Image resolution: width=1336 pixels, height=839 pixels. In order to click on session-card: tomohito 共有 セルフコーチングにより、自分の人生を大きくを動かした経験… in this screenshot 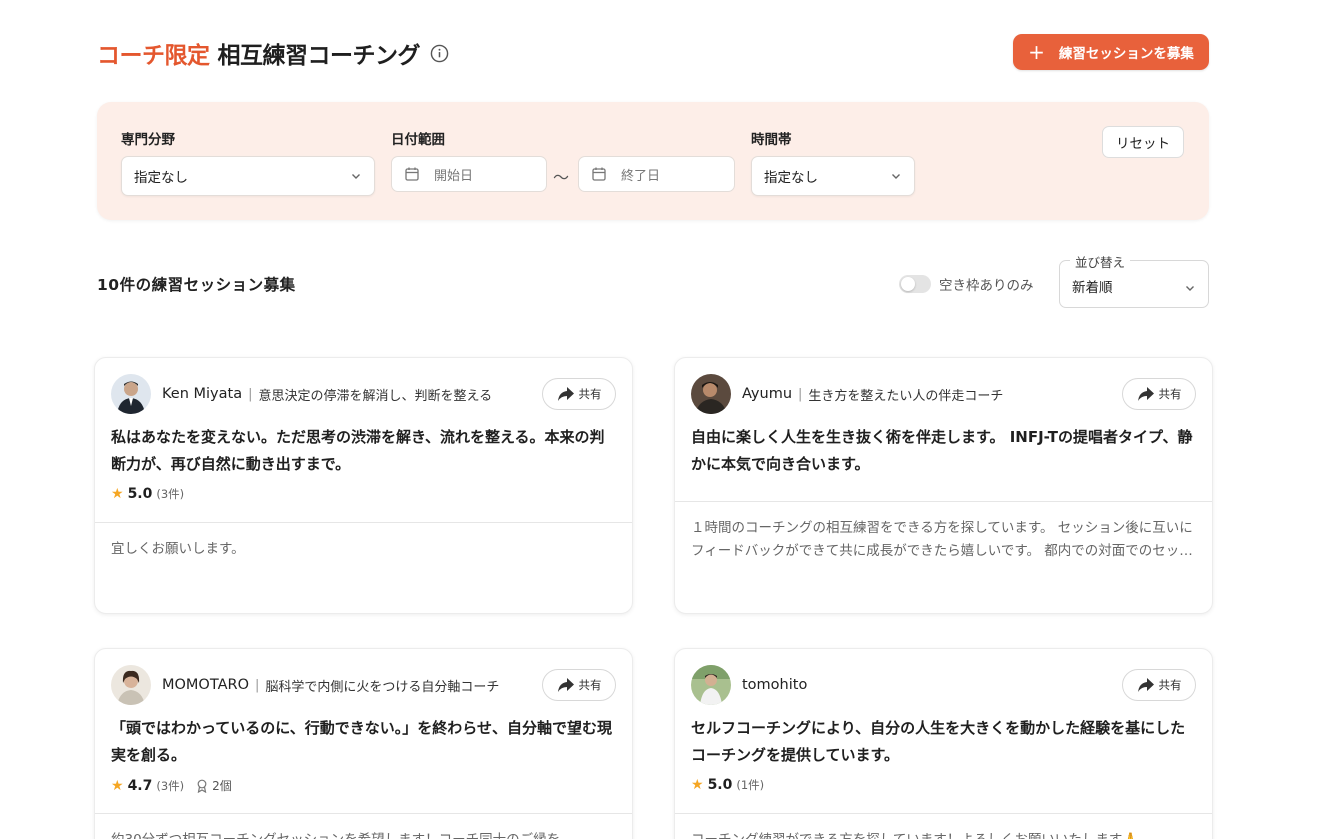, I will do `click(943, 743)`.